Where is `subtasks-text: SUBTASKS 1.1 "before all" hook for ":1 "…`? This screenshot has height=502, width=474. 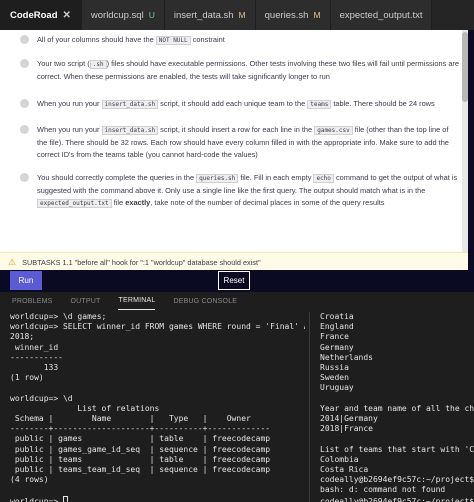
subtasks-text: SUBTASKS 1.1 "before all" hook for ":1 "… is located at coordinates (141, 262).